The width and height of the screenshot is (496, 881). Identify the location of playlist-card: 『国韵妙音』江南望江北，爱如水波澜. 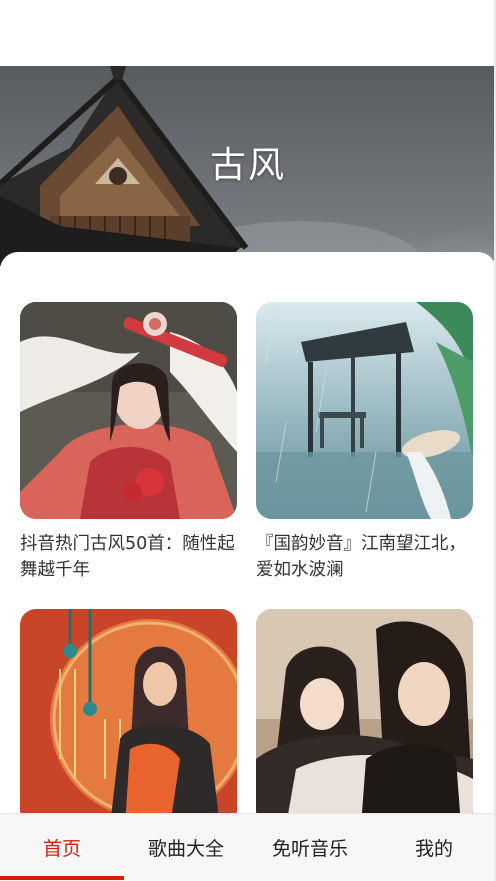
(364, 442).